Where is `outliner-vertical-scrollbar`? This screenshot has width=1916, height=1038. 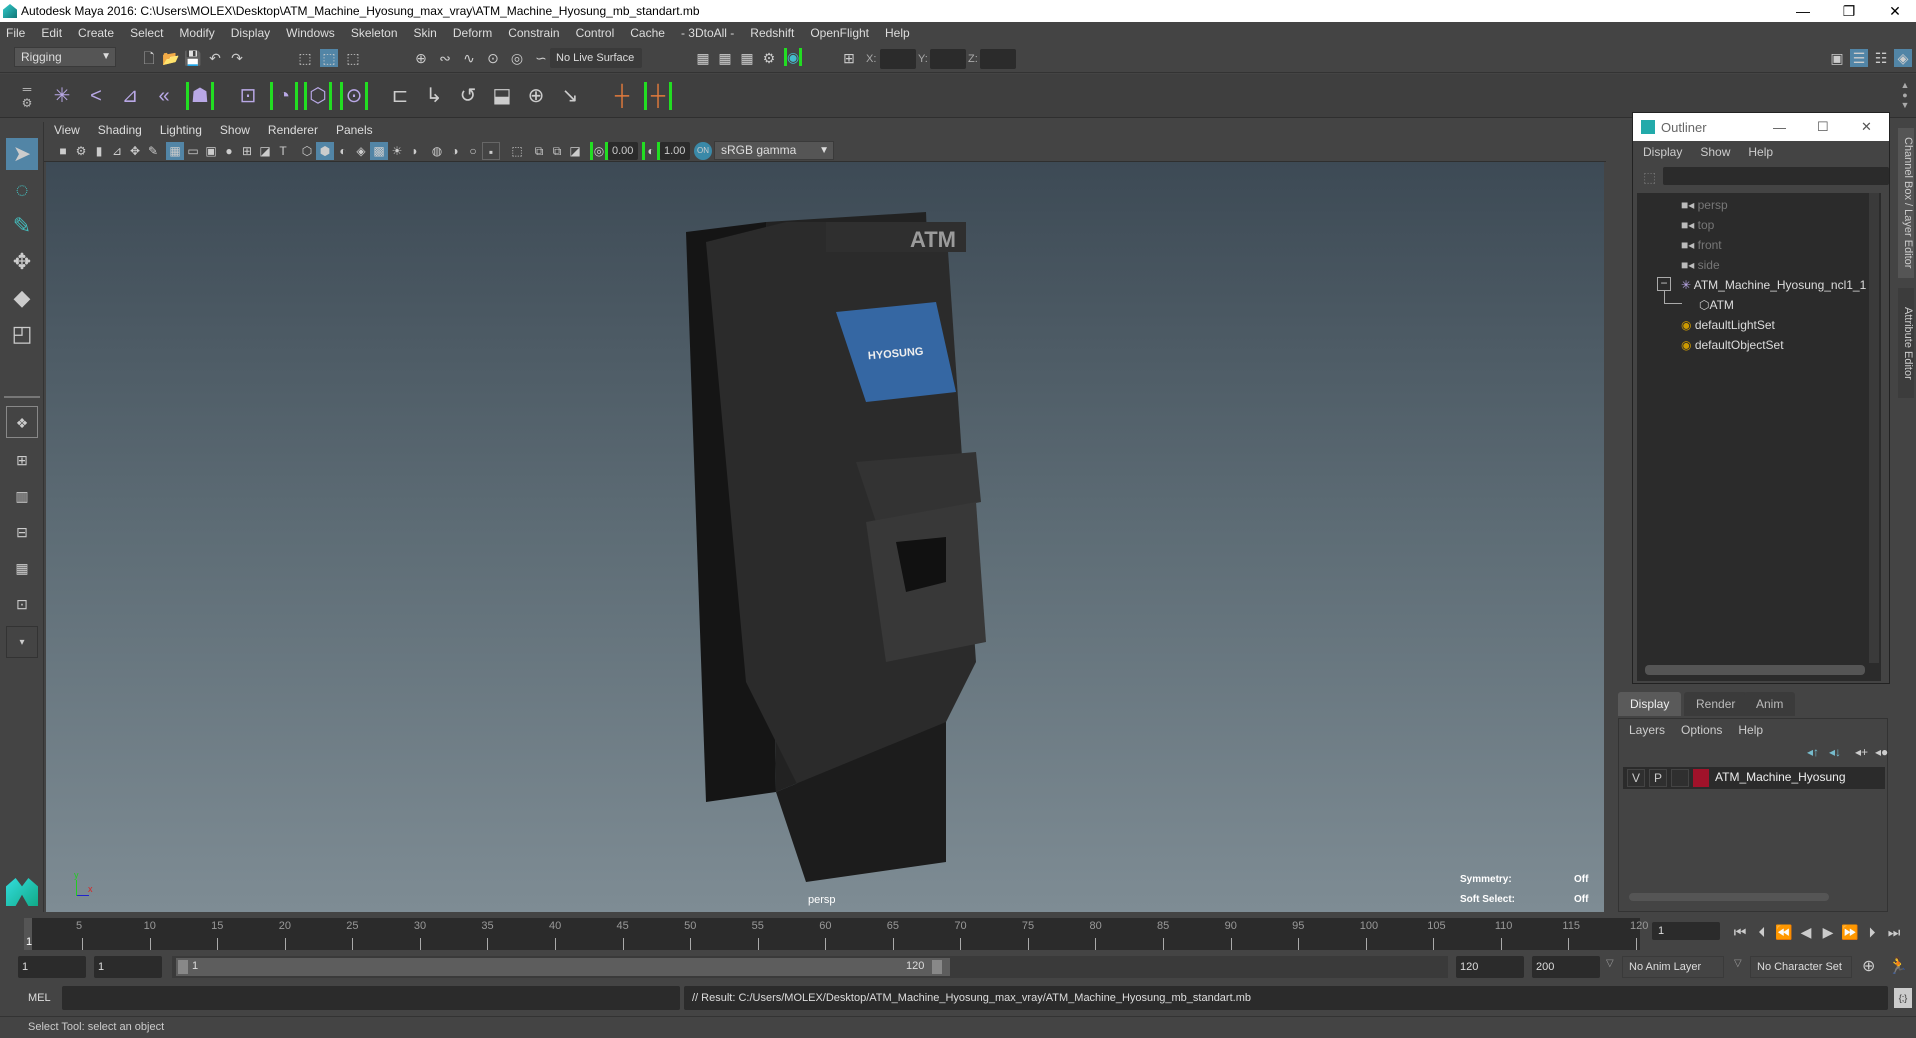 outliner-vertical-scrollbar is located at coordinates (1874, 428).